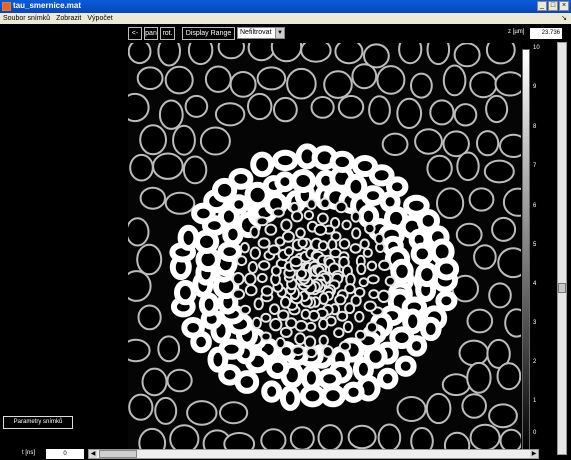  What do you see at coordinates (118, 454) in the screenshot?
I see `t-slider-thumb` at bounding box center [118, 454].